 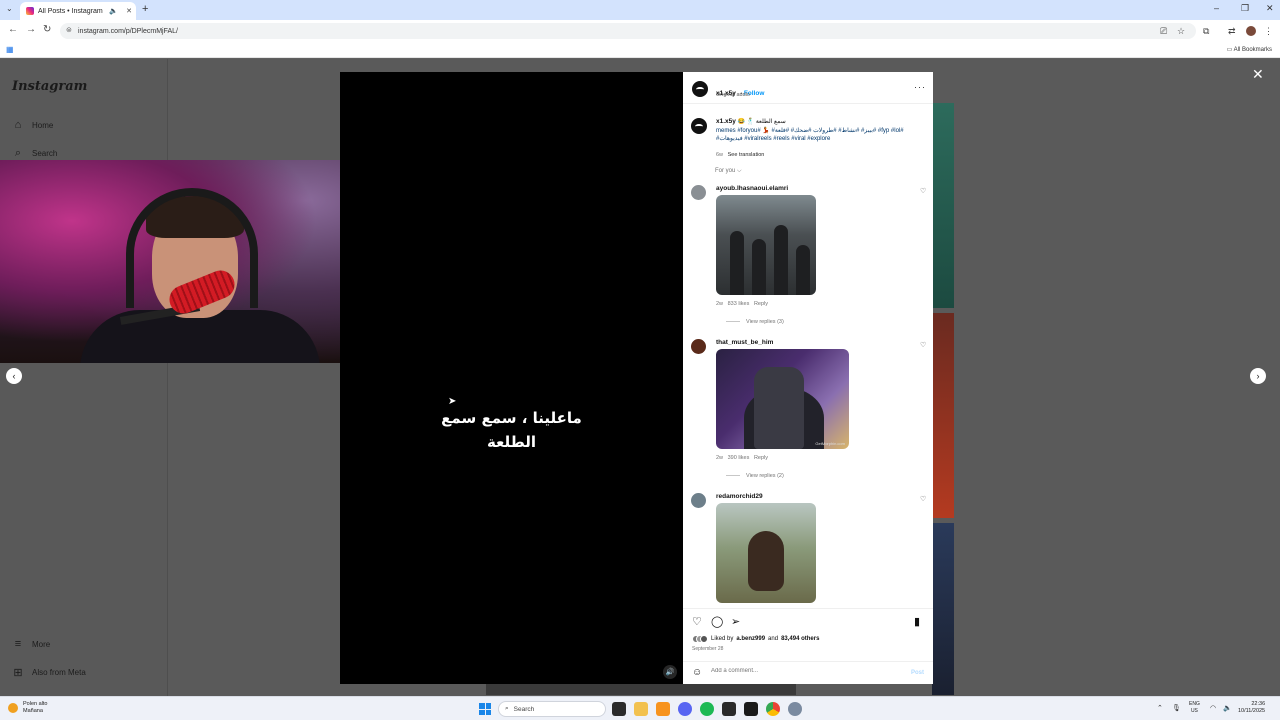 I want to click on file-explorer-icon, so click(x=641, y=709).